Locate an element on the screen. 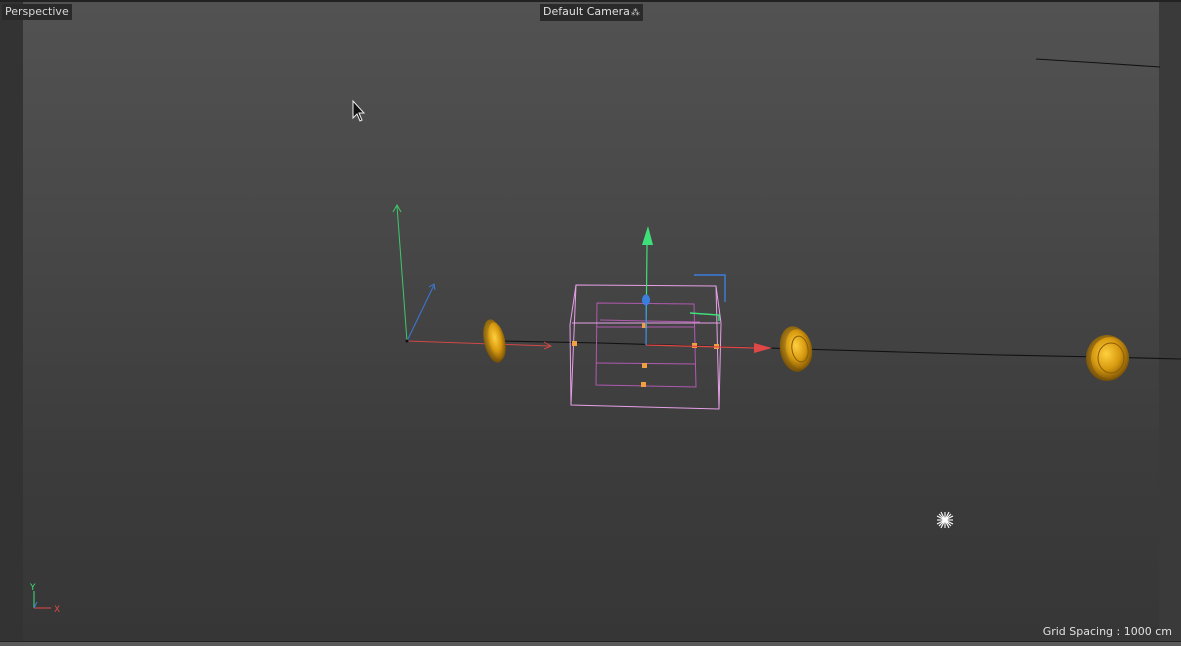 Image resolution: width=1181 pixels, height=646 pixels. camera-selector: Default Camera⁂ is located at coordinates (591, 12).